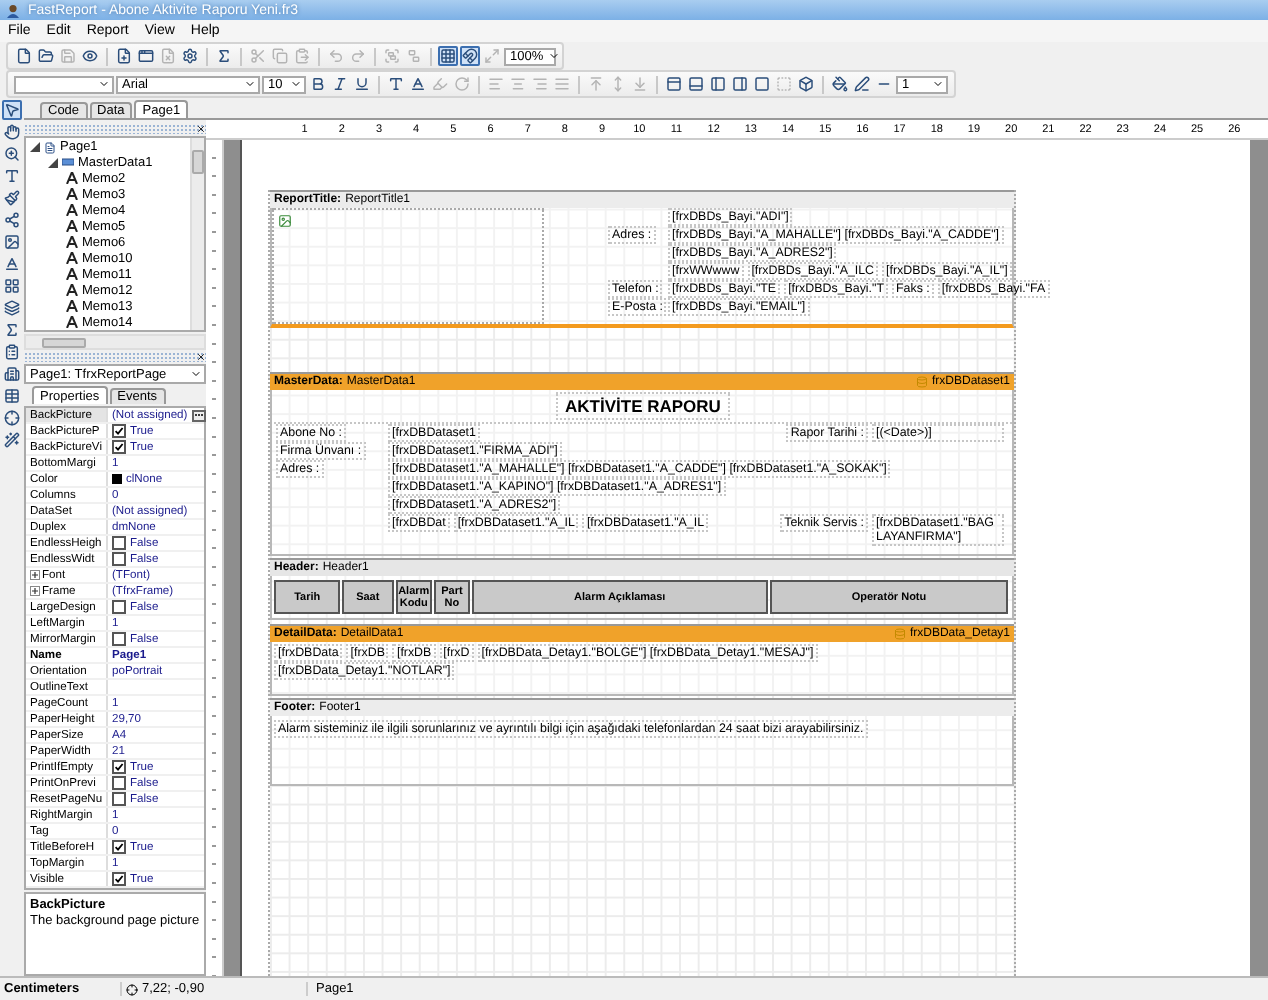 The width and height of the screenshot is (1268, 1000). I want to click on group-icon, so click(392, 56).